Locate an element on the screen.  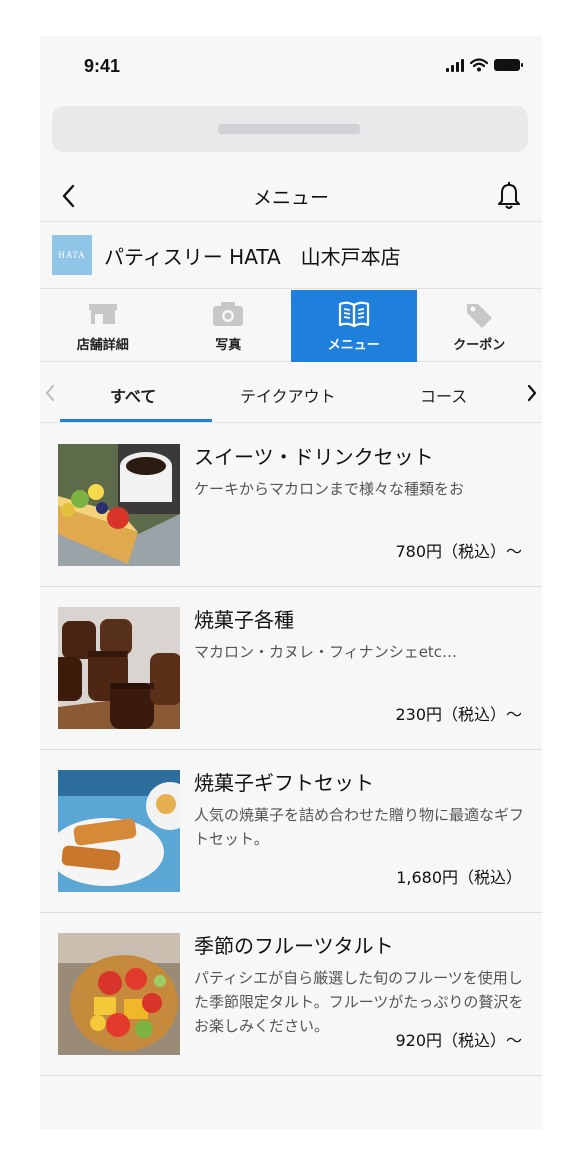
page-header: メニュー is located at coordinates (291, 196).